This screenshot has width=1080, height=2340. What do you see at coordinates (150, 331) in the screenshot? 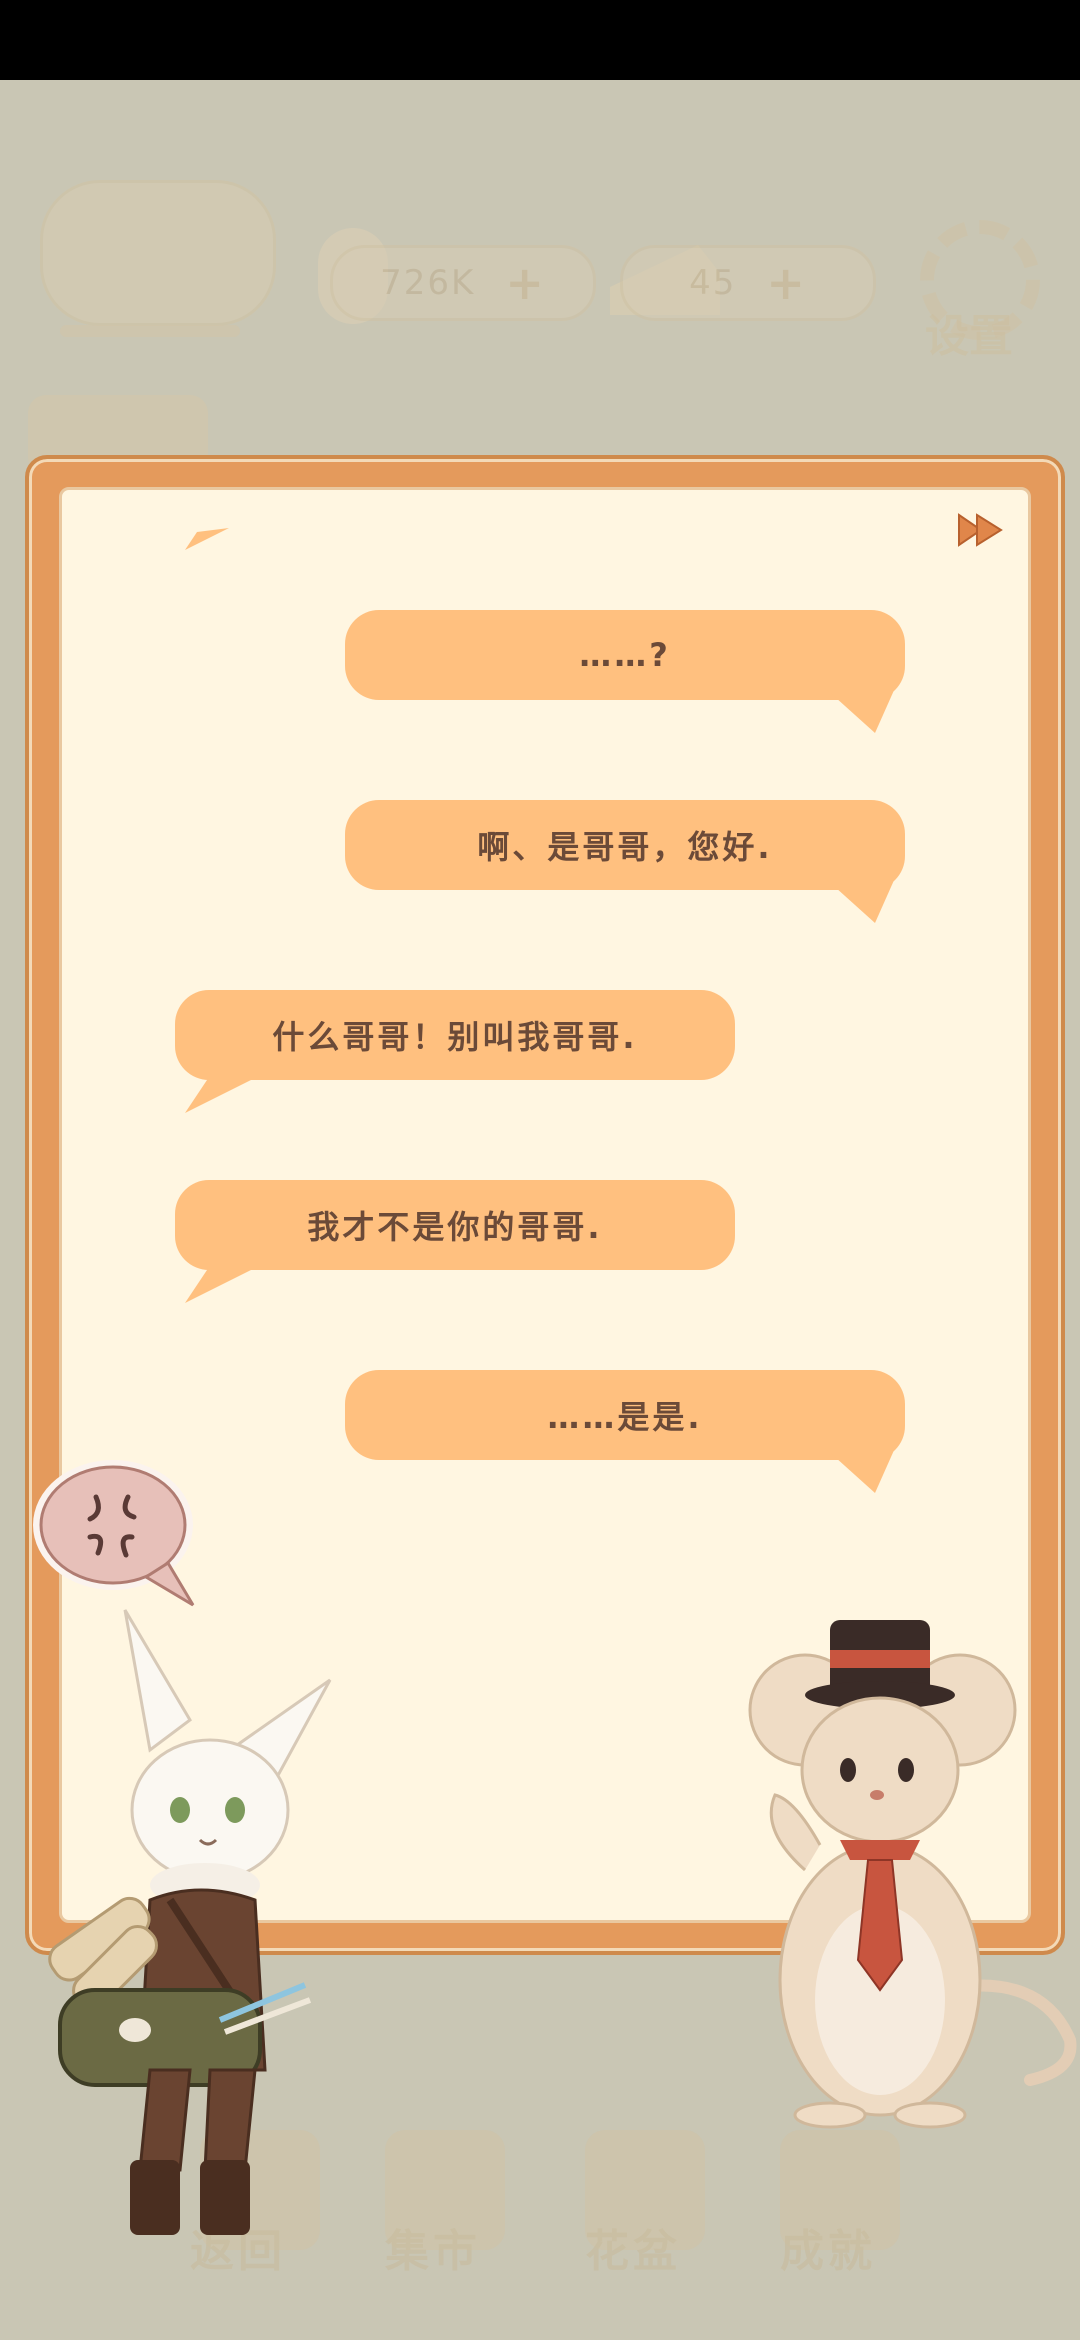
I see `level-bar` at bounding box center [150, 331].